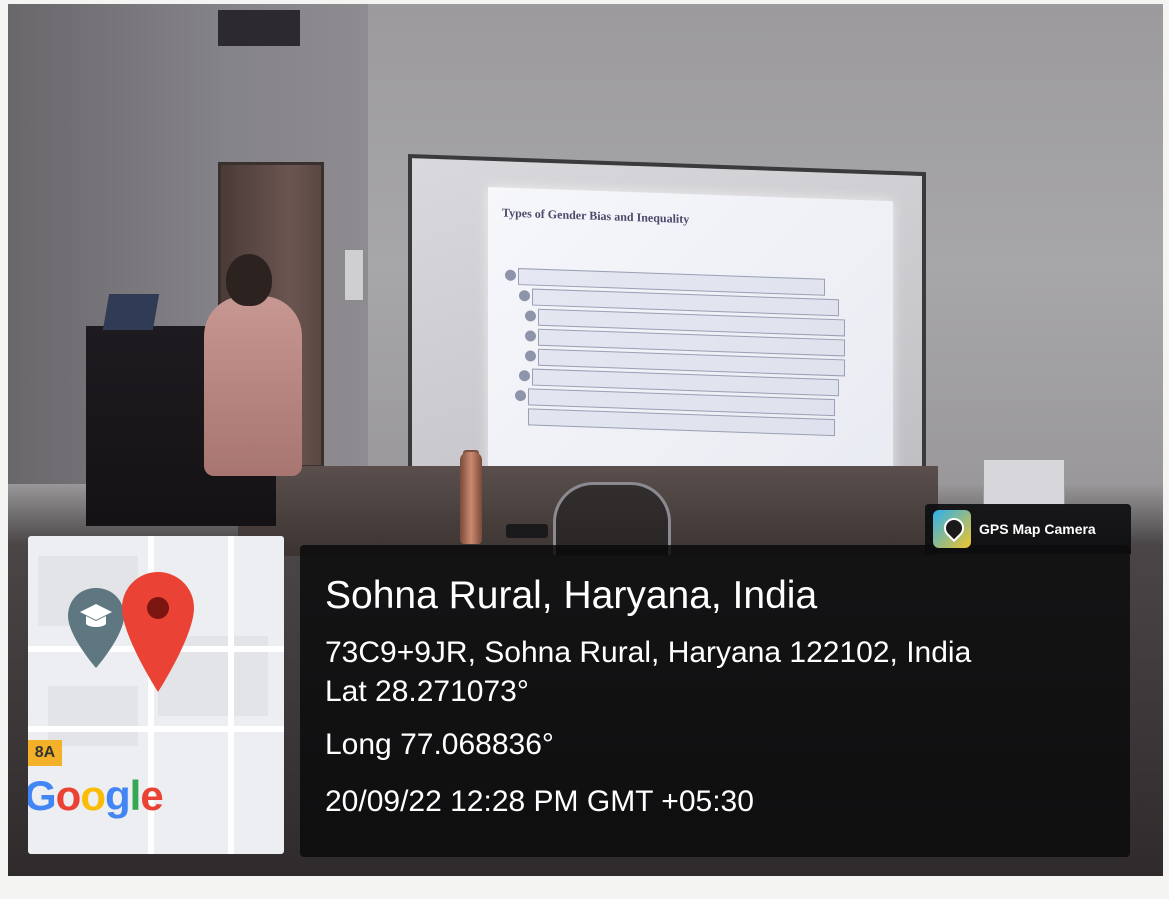 The height and width of the screenshot is (899, 1169). Describe the element at coordinates (117, 795) in the screenshot. I see `logo-letter: g` at that location.